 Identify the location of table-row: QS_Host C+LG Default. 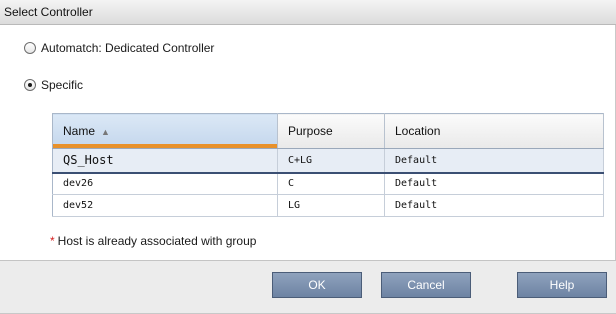
(328, 161).